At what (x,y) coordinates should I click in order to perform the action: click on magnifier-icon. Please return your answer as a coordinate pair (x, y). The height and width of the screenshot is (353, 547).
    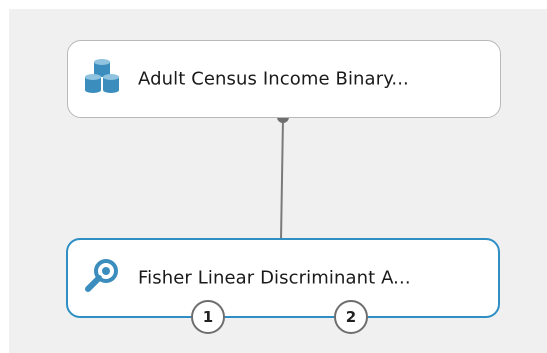
    Looking at the image, I should click on (102, 278).